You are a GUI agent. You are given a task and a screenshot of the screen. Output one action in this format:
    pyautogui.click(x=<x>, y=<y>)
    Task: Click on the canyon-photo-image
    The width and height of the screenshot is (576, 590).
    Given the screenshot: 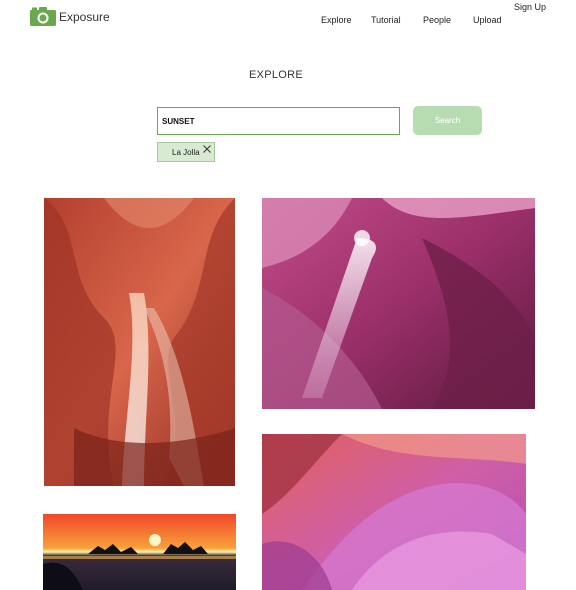 What is the action you would take?
    pyautogui.click(x=394, y=512)
    